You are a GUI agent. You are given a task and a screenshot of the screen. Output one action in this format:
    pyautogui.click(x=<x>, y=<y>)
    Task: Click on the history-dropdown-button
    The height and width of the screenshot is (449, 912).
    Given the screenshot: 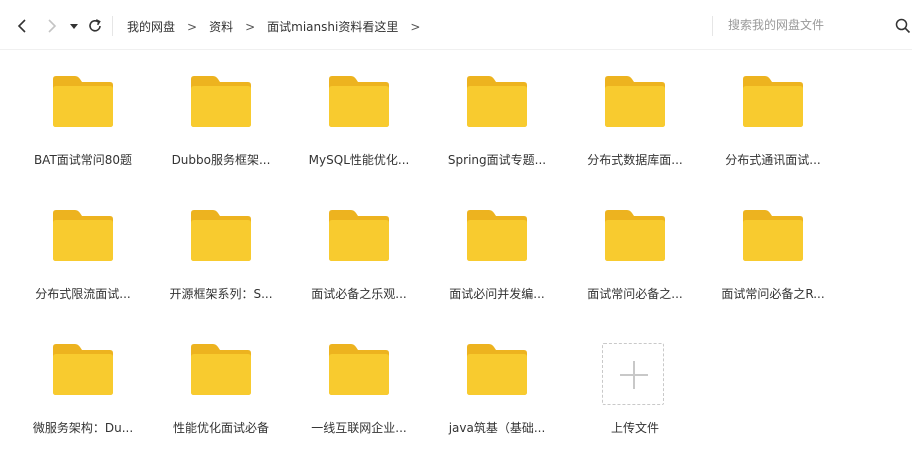 What is the action you would take?
    pyautogui.click(x=74, y=26)
    